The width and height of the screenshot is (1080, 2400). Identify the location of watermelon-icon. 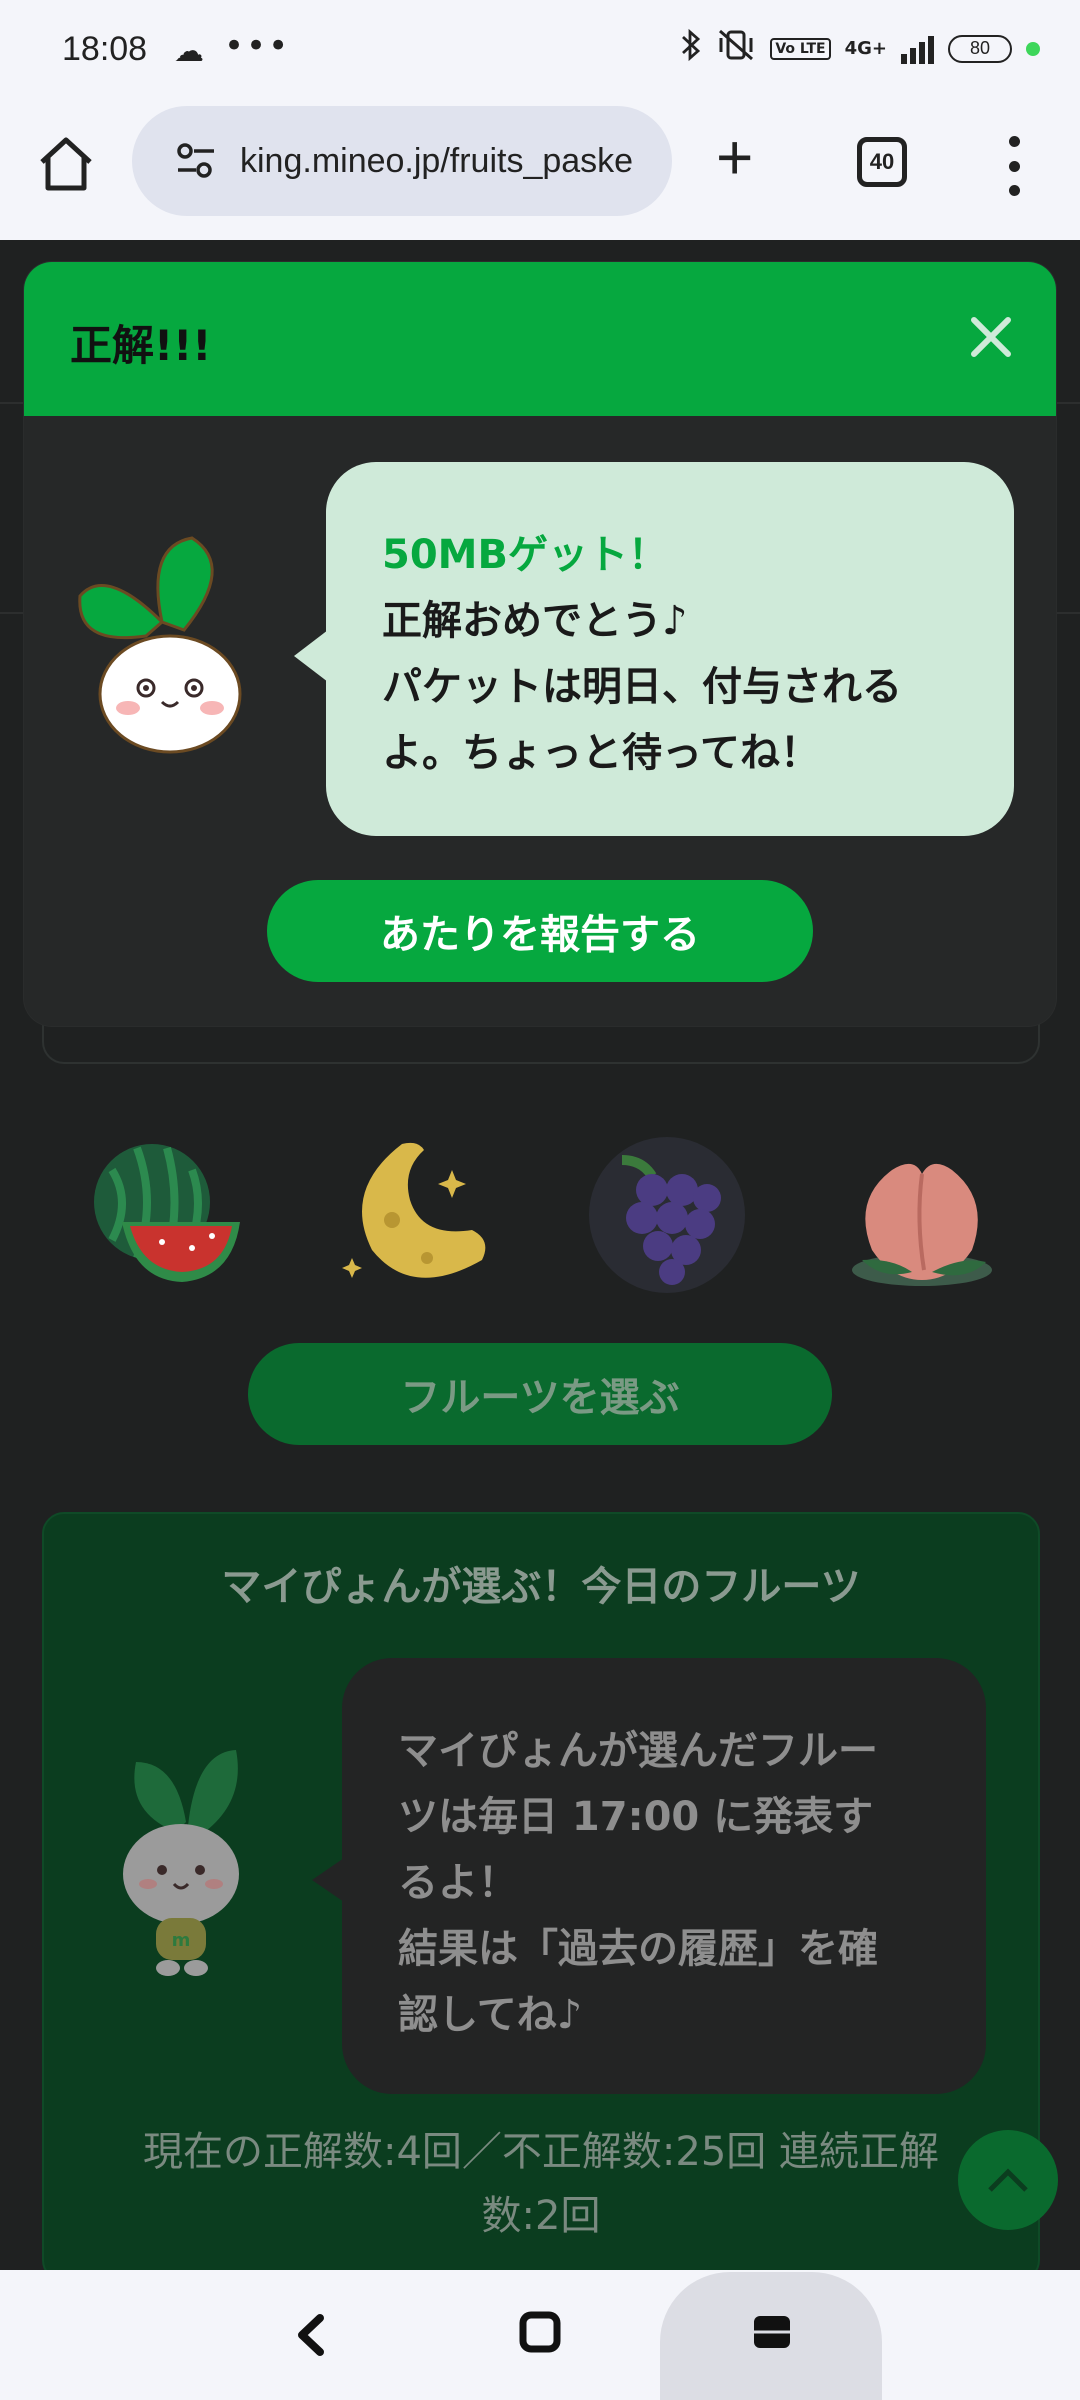
(167, 1215).